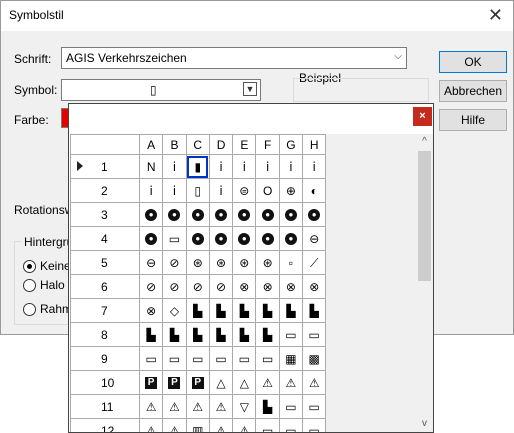  I want to click on cancel-button: Abbrechen, so click(473, 91).